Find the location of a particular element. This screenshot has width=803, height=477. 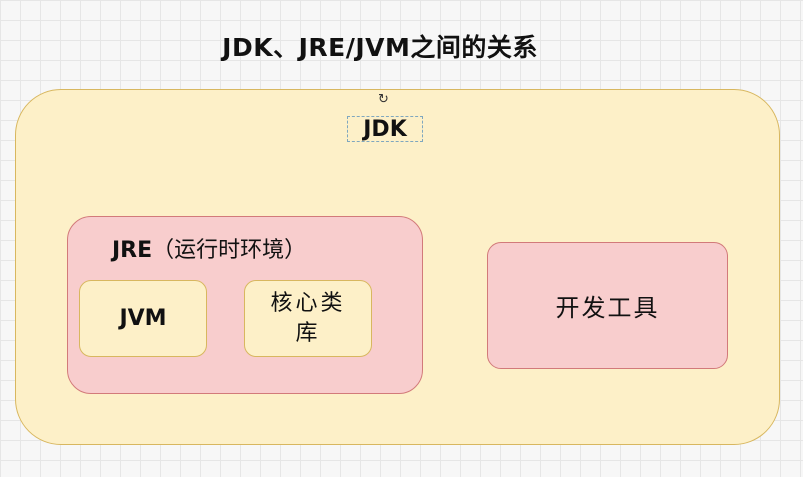

rotate-handle-icon: ↻ is located at coordinates (383, 99).